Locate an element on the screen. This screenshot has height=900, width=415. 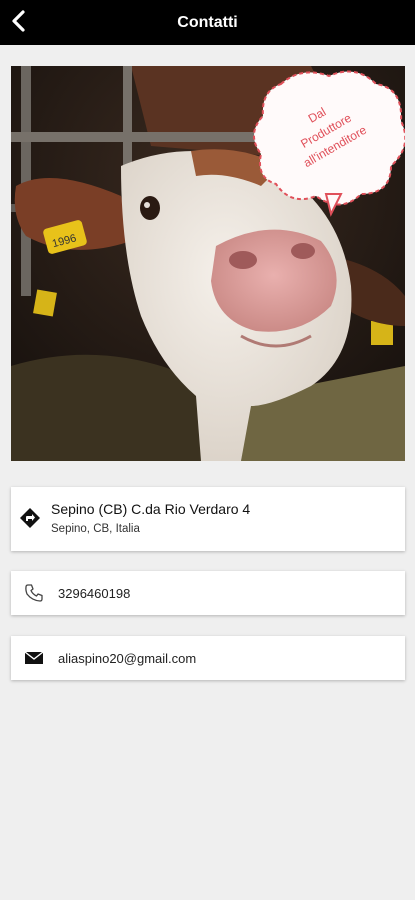
directions-icon is located at coordinates (30, 518).